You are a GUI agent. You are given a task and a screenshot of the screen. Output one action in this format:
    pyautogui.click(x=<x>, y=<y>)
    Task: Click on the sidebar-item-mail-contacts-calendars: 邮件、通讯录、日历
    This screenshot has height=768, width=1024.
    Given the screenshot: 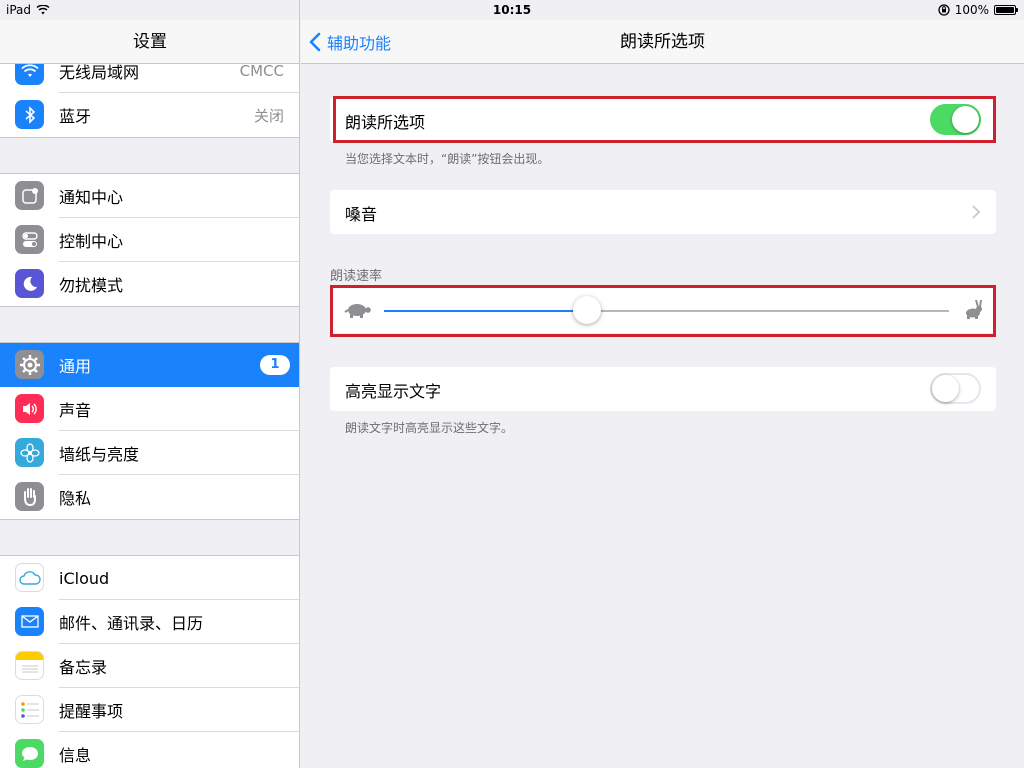 What is the action you would take?
    pyautogui.click(x=149, y=622)
    